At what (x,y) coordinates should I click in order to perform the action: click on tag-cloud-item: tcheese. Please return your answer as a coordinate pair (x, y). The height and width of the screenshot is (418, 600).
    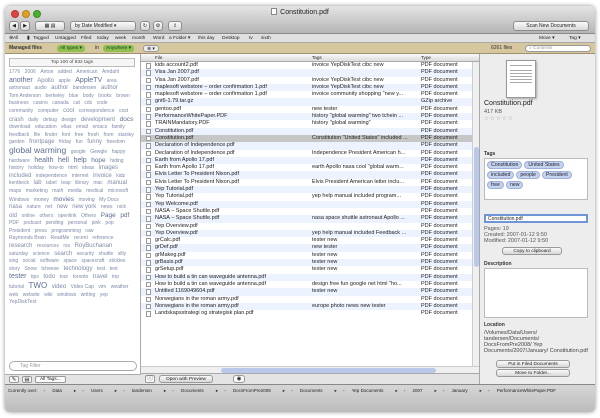
    Looking at the image, I should click on (50, 269).